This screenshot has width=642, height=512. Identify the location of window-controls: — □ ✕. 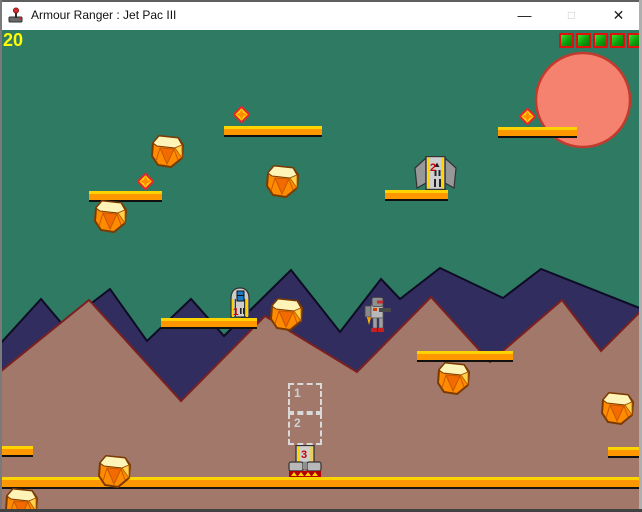
(571, 15).